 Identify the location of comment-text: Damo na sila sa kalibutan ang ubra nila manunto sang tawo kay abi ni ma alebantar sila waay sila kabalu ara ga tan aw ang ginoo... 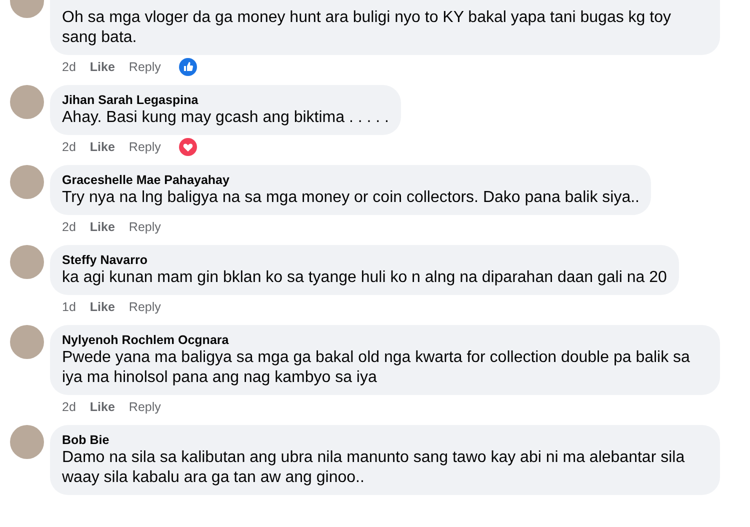
(374, 468).